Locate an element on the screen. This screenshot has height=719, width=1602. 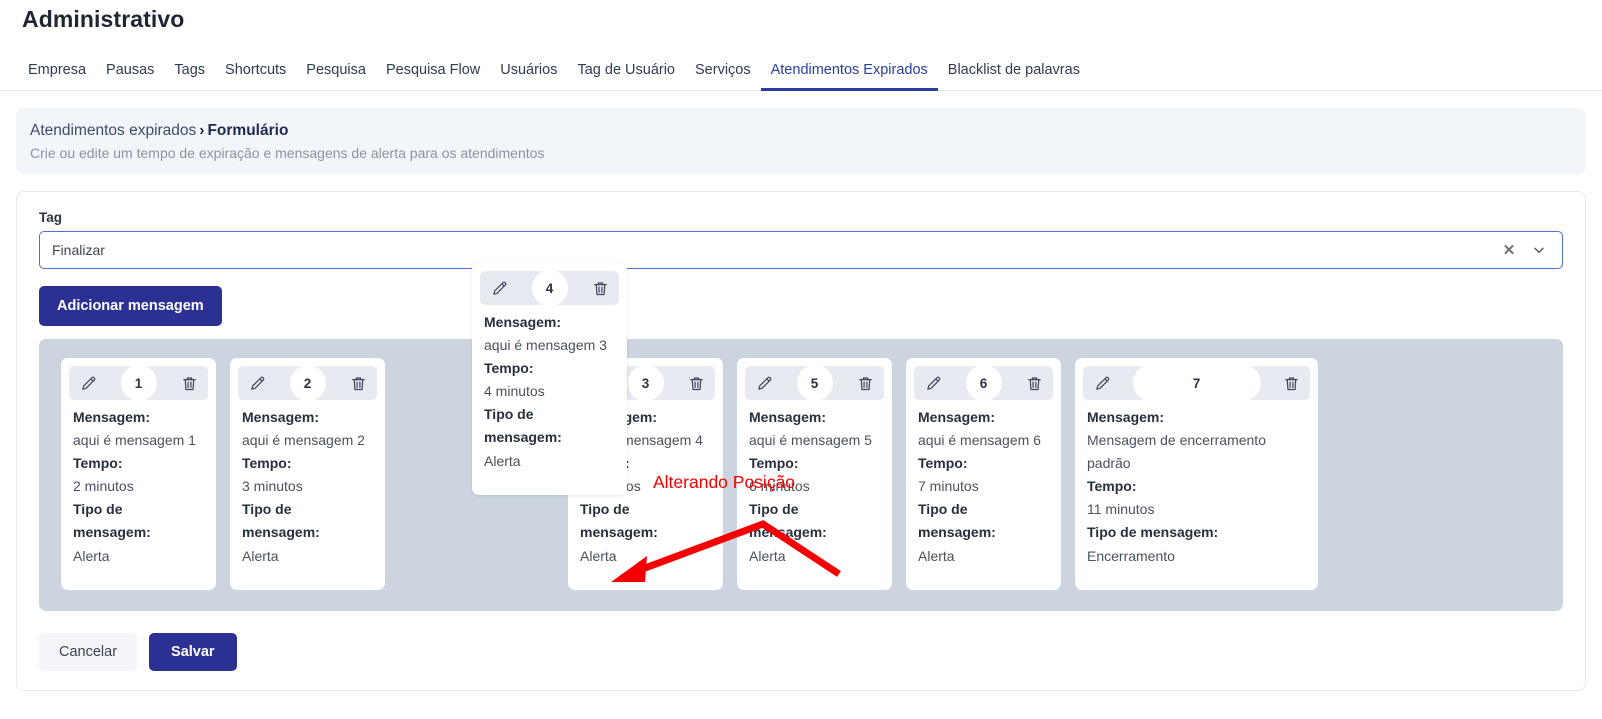
card-header: 7 is located at coordinates (1196, 383).